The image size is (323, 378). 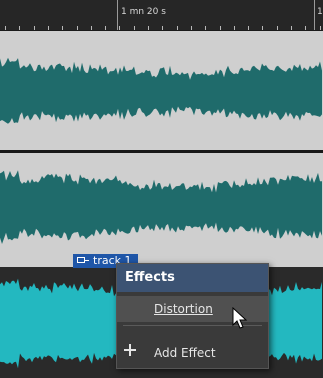 I want to click on ruler-label-next: 1 m, so click(x=320, y=12).